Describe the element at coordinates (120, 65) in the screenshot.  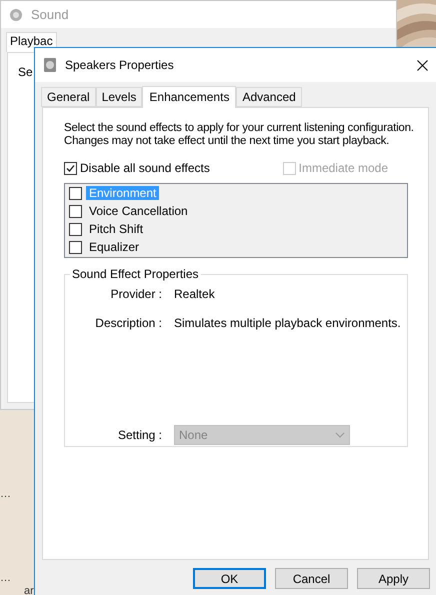
I see `dialog-title: Speakers Properties` at that location.